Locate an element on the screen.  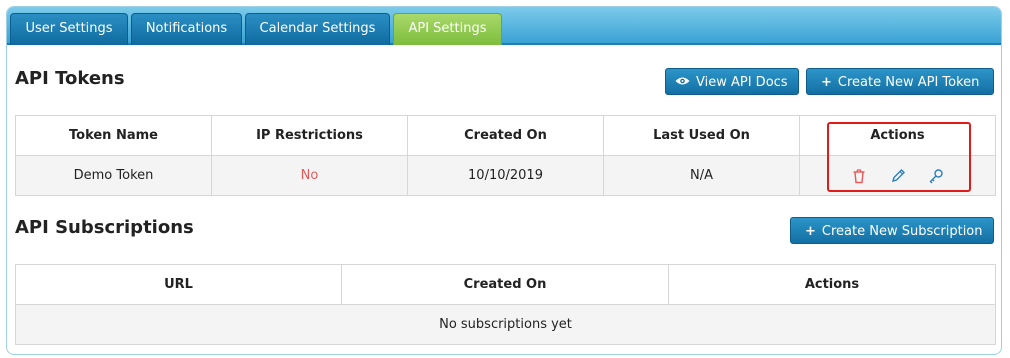
column-header-last-used-on: Last Used On is located at coordinates (701, 135).